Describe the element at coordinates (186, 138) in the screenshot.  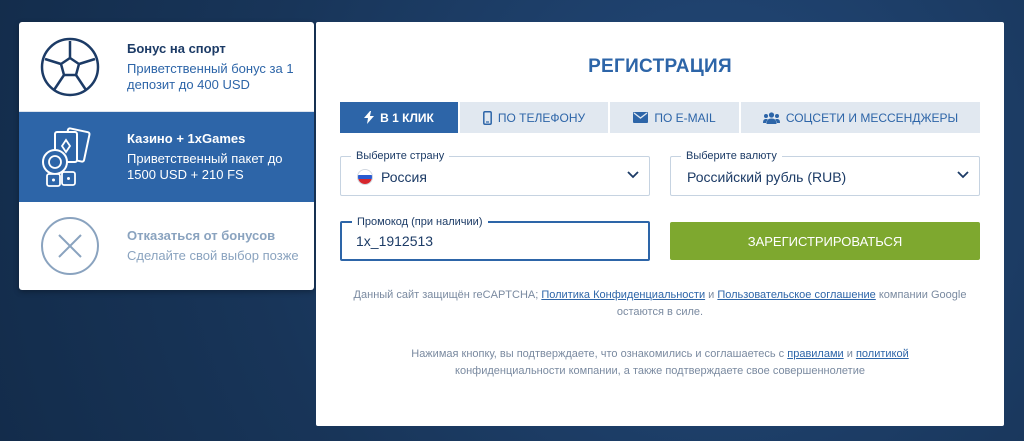
I see `bonus-title: Казино + 1xGames` at that location.